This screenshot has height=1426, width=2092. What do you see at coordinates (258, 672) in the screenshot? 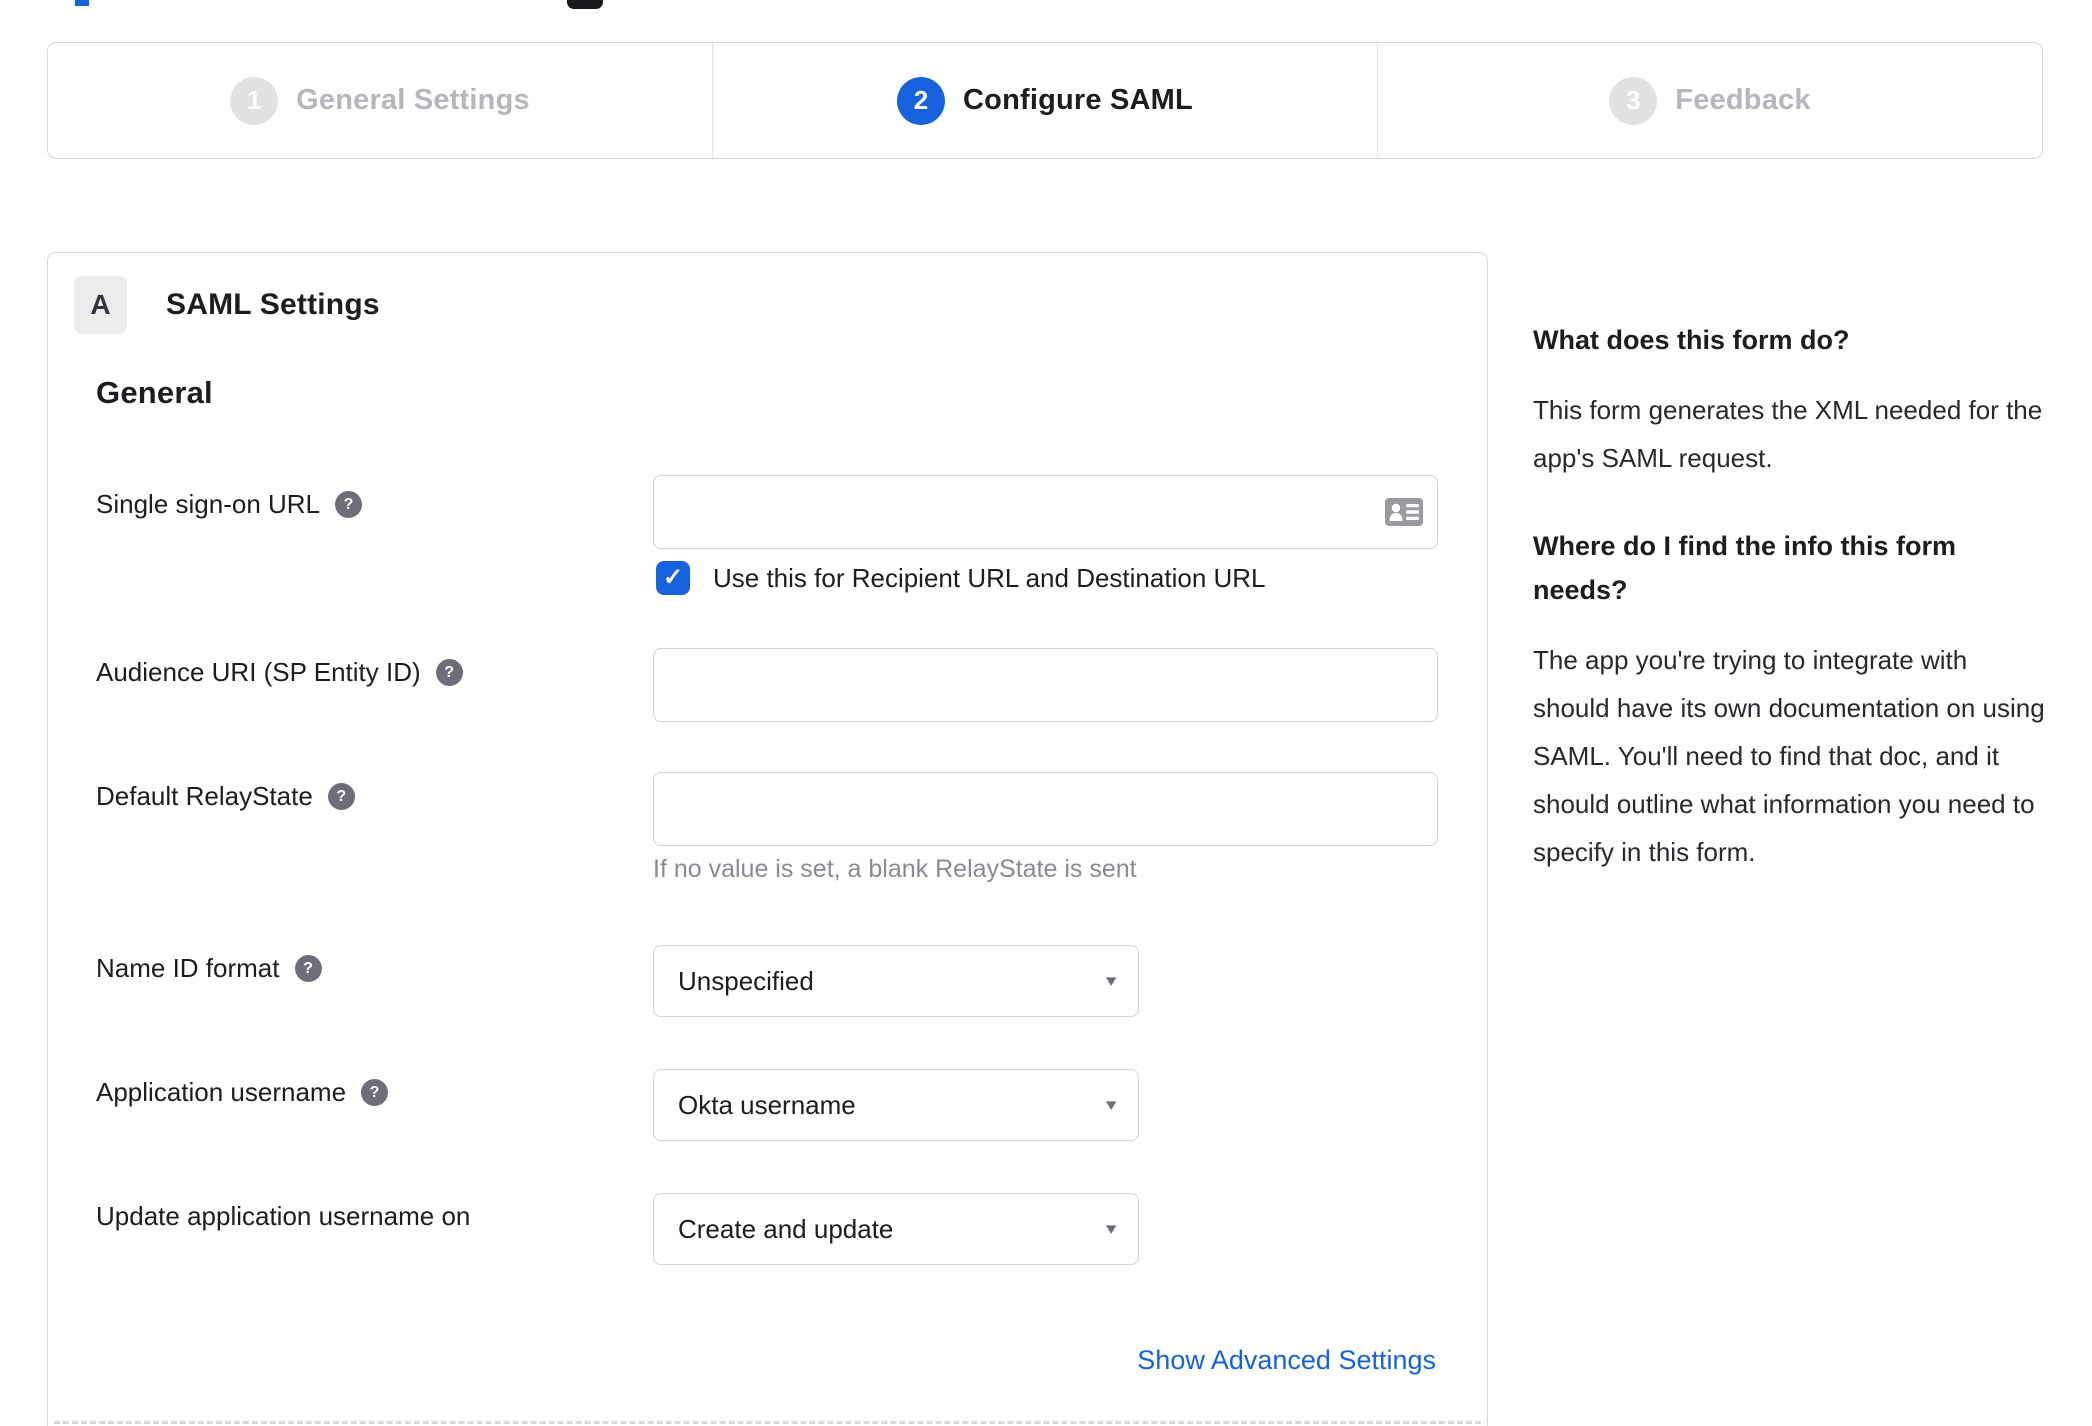
I see `audience-uri-label: Audience URI (SP Entity ID)` at bounding box center [258, 672].